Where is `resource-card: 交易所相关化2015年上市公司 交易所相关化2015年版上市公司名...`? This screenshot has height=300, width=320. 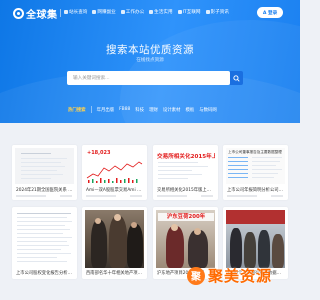
resource-card: 交易所相关化2015年上市公司 交易所相关化2015年版上市公司名... is located at coordinates (185, 172).